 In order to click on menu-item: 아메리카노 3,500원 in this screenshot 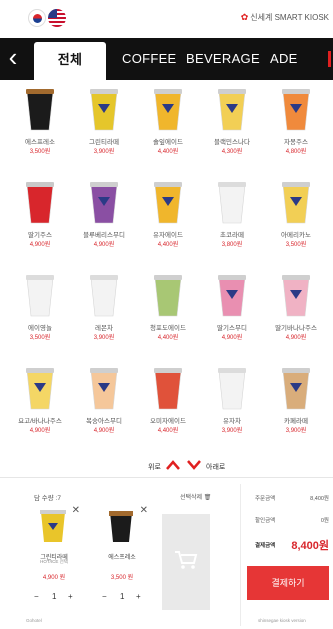, I will do `click(296, 219)`.